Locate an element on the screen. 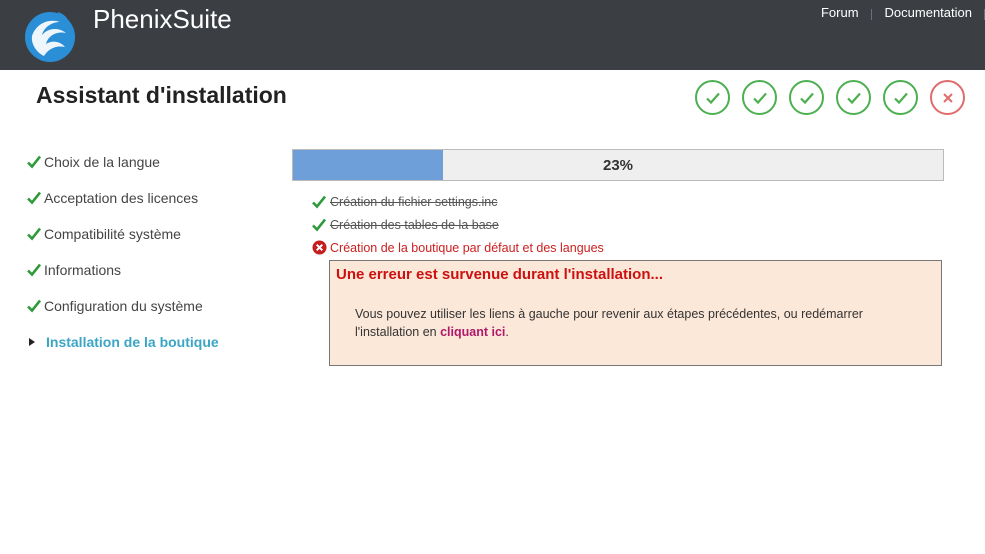  step-3-done is located at coordinates (806, 97).